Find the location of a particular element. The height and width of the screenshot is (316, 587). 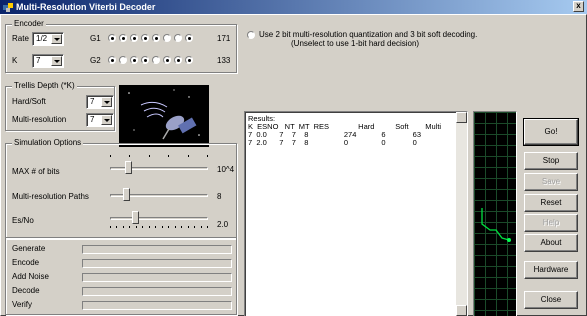

g2-bits is located at coordinates (151, 60).